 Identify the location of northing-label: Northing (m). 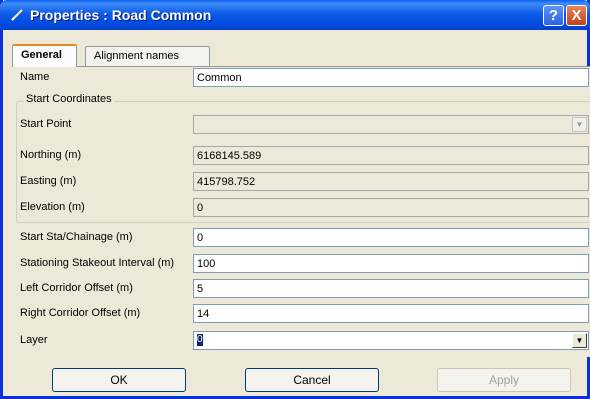
(51, 155).